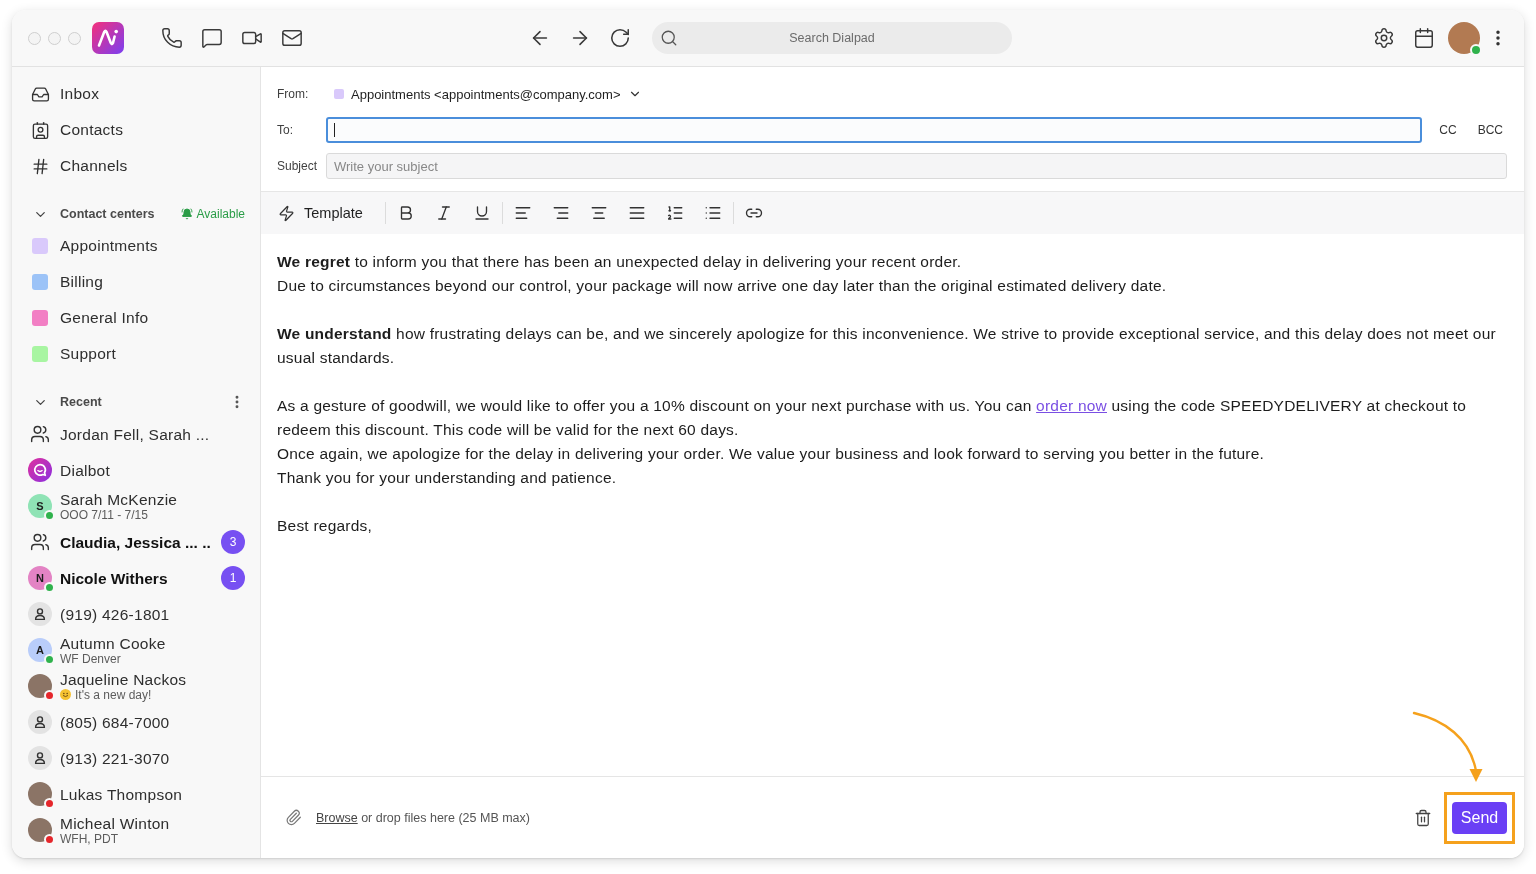  I want to click on inbox-icon, so click(40, 94).